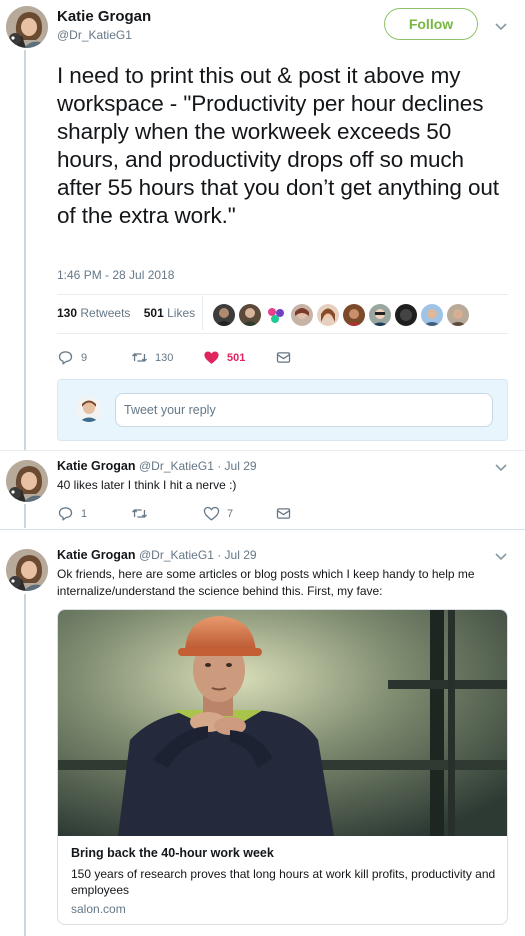 Image resolution: width=525 pixels, height=936 pixels. What do you see at coordinates (202, 313) in the screenshot?
I see `stats-separator` at bounding box center [202, 313].